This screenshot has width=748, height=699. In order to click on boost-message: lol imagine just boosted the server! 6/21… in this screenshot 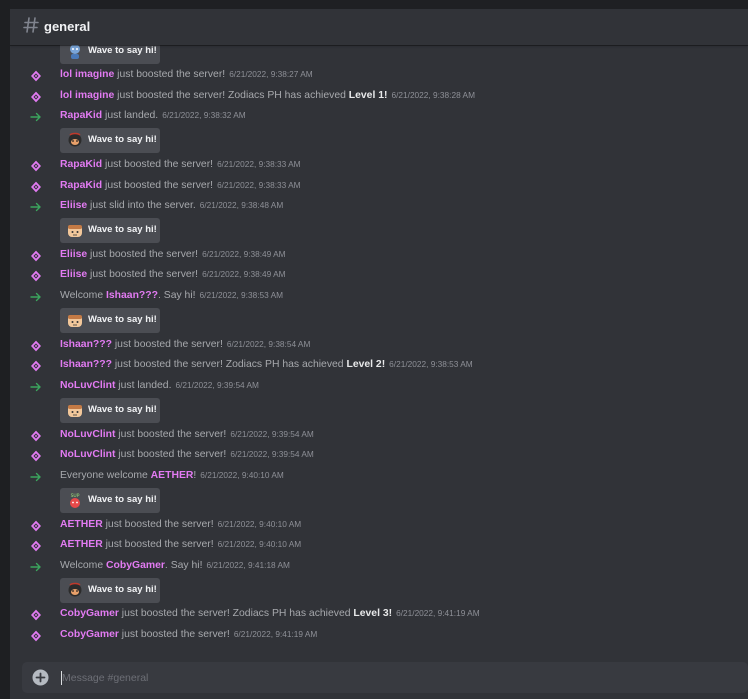, I will do `click(379, 76)`.